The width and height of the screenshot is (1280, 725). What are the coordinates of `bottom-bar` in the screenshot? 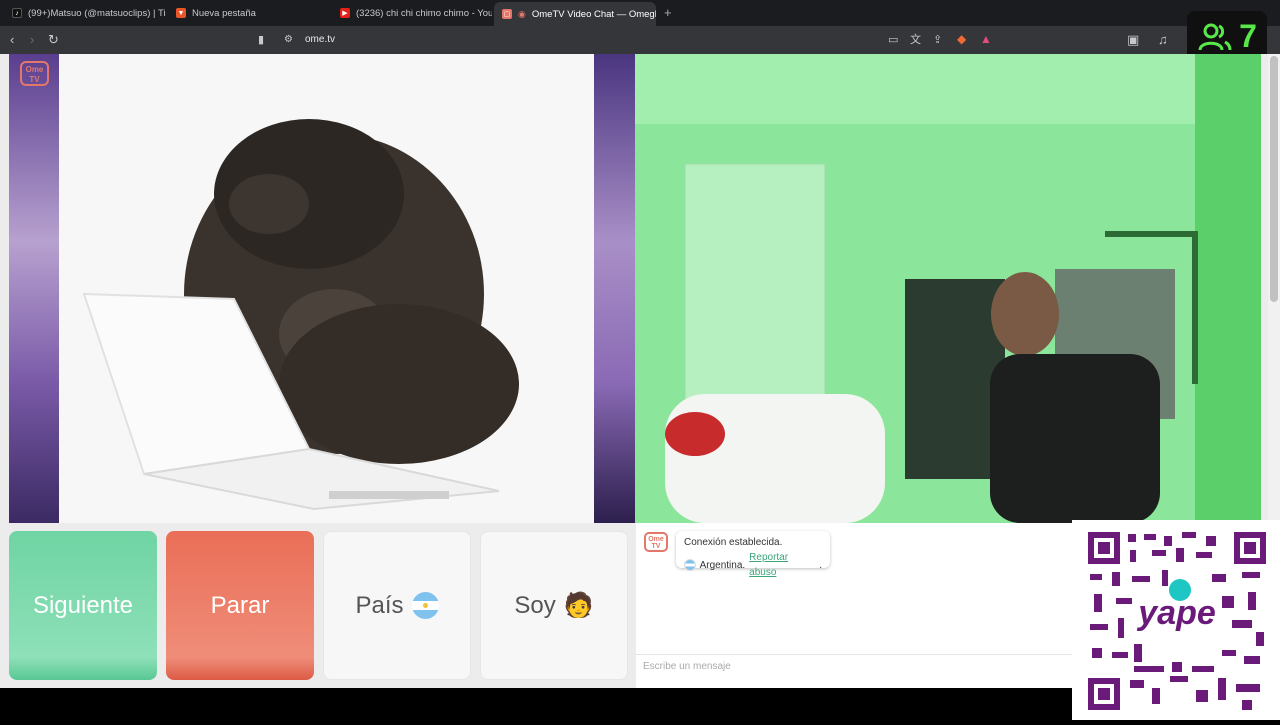 It's located at (536, 704).